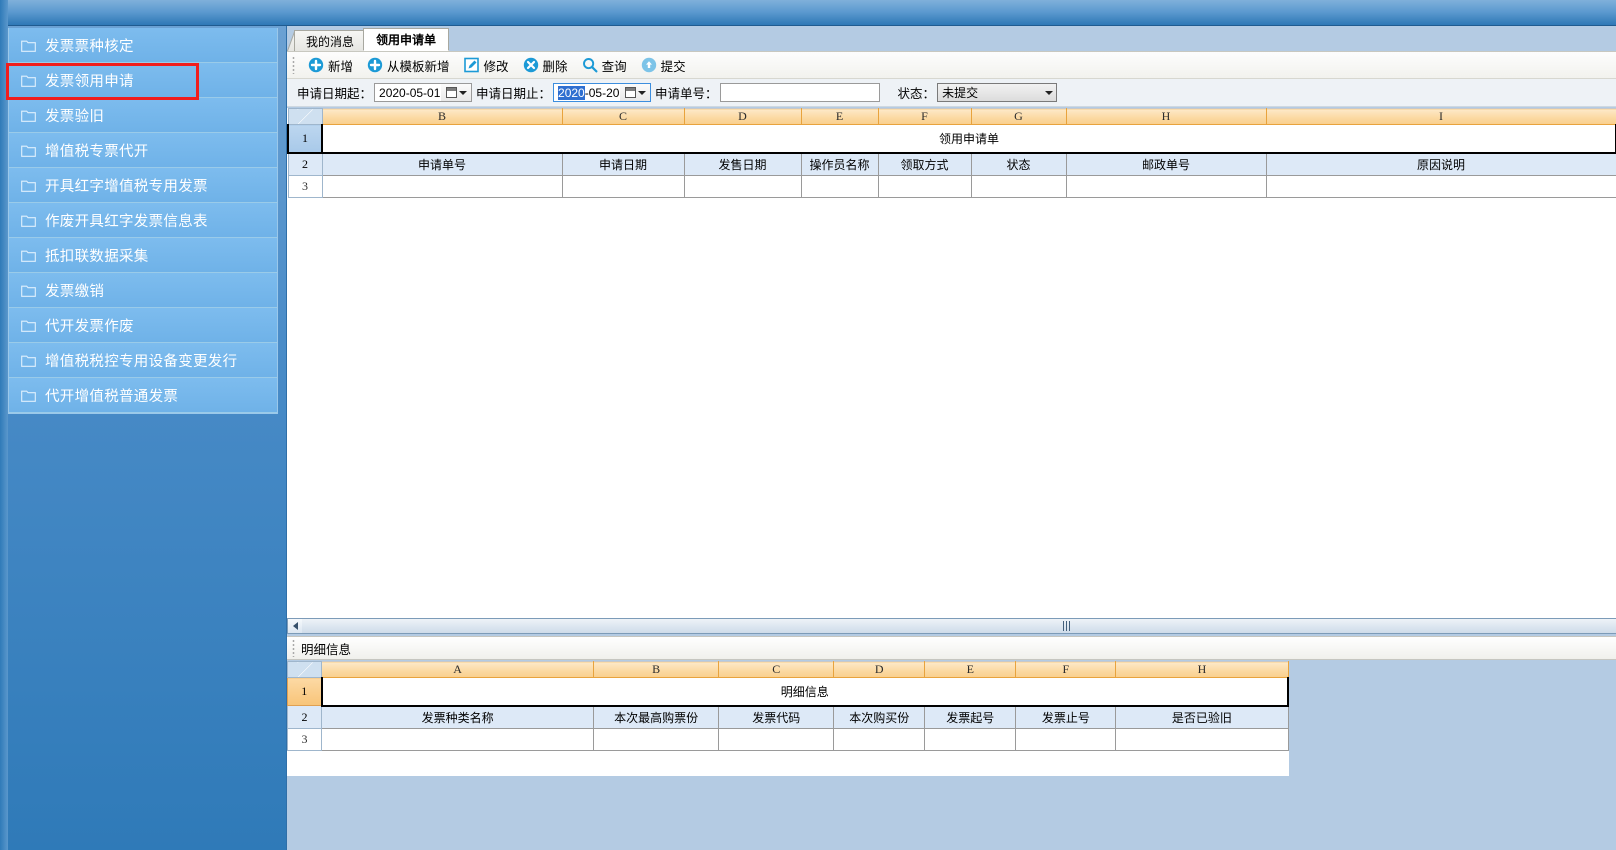  I want to click on sidebar-item-label: 开具红字增值税专用发票, so click(126, 186).